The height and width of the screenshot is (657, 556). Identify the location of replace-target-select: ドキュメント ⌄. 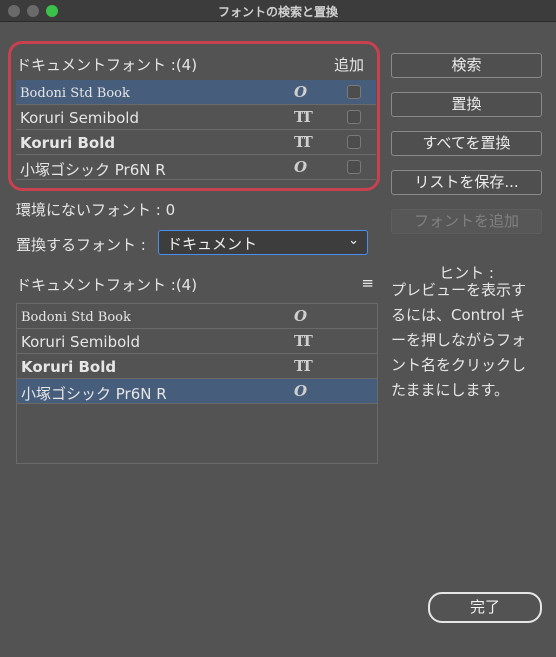
(263, 242).